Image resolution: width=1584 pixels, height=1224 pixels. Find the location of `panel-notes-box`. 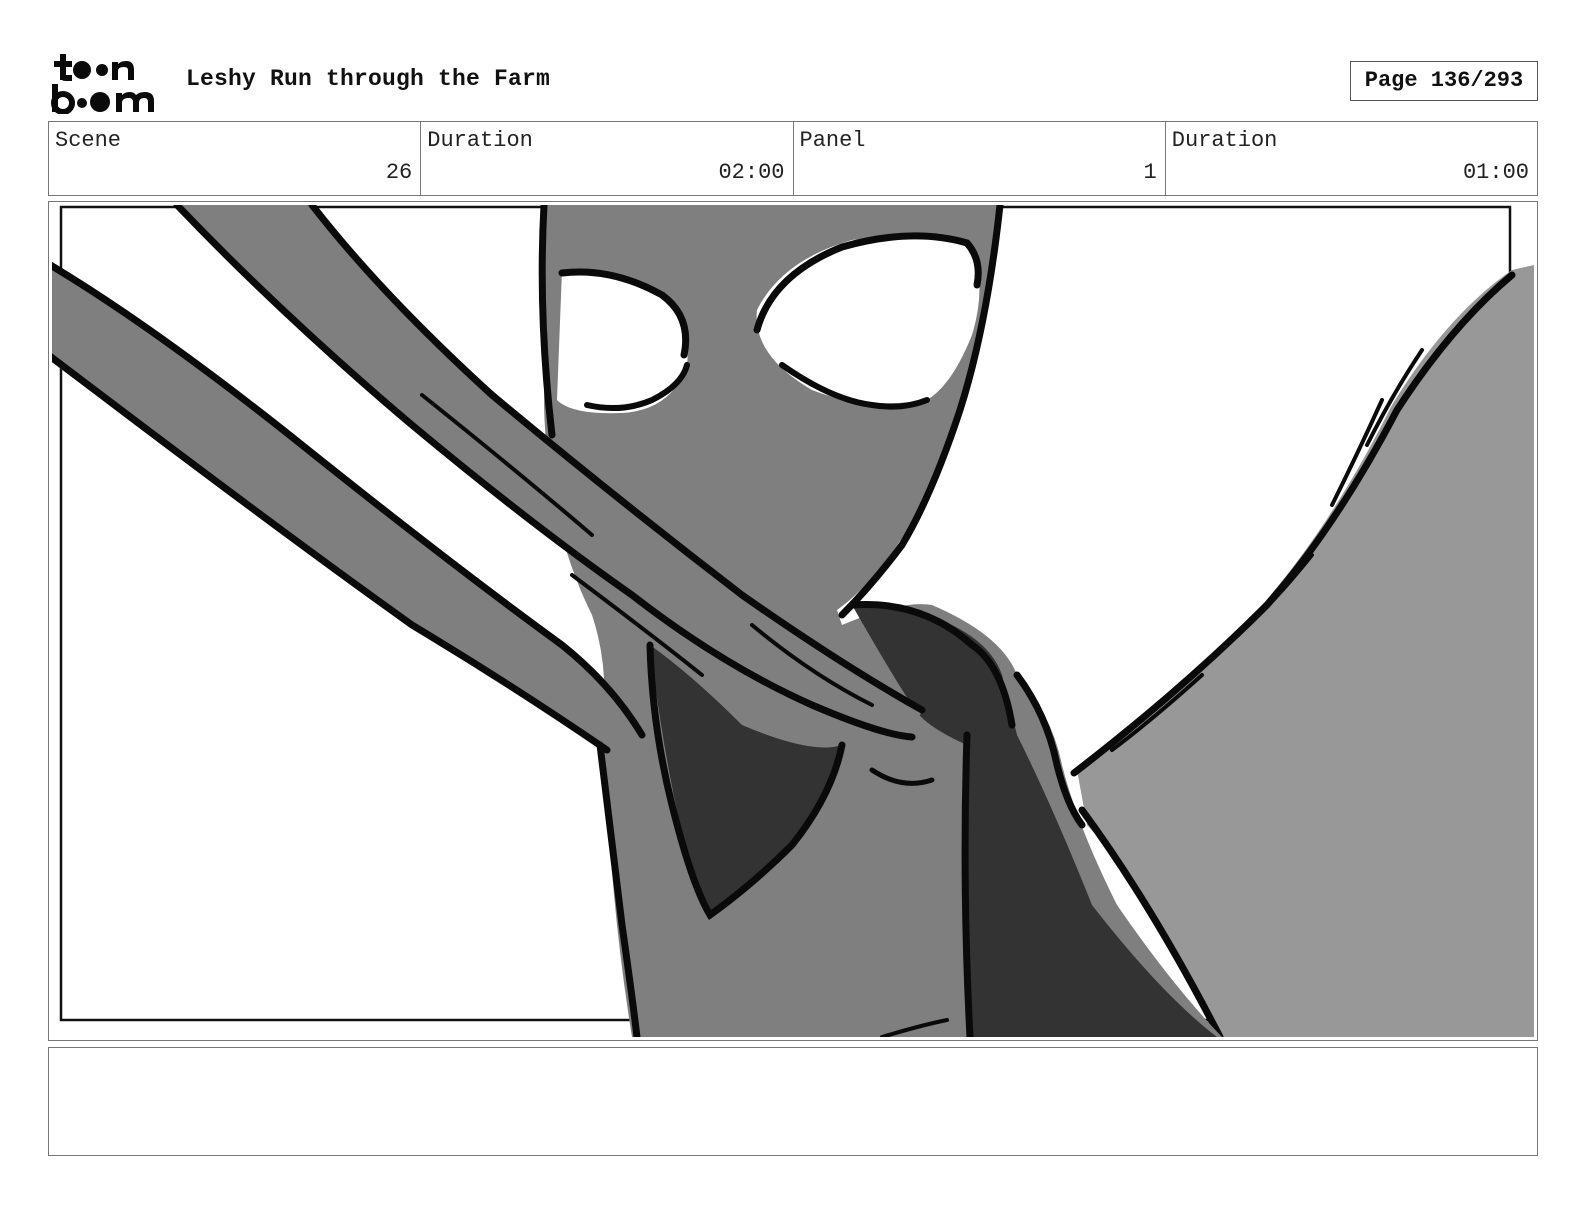

panel-notes-box is located at coordinates (793, 1101).